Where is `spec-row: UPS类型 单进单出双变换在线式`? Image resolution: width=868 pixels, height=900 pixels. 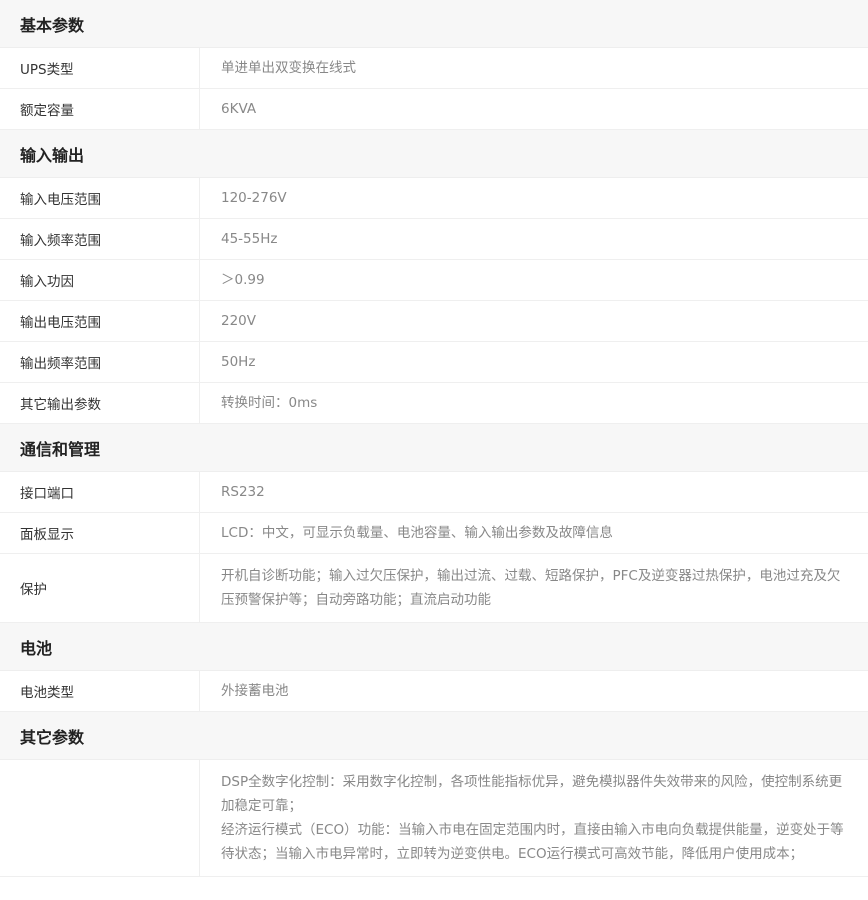 spec-row: UPS类型 单进单出双变换在线式 is located at coordinates (434, 68).